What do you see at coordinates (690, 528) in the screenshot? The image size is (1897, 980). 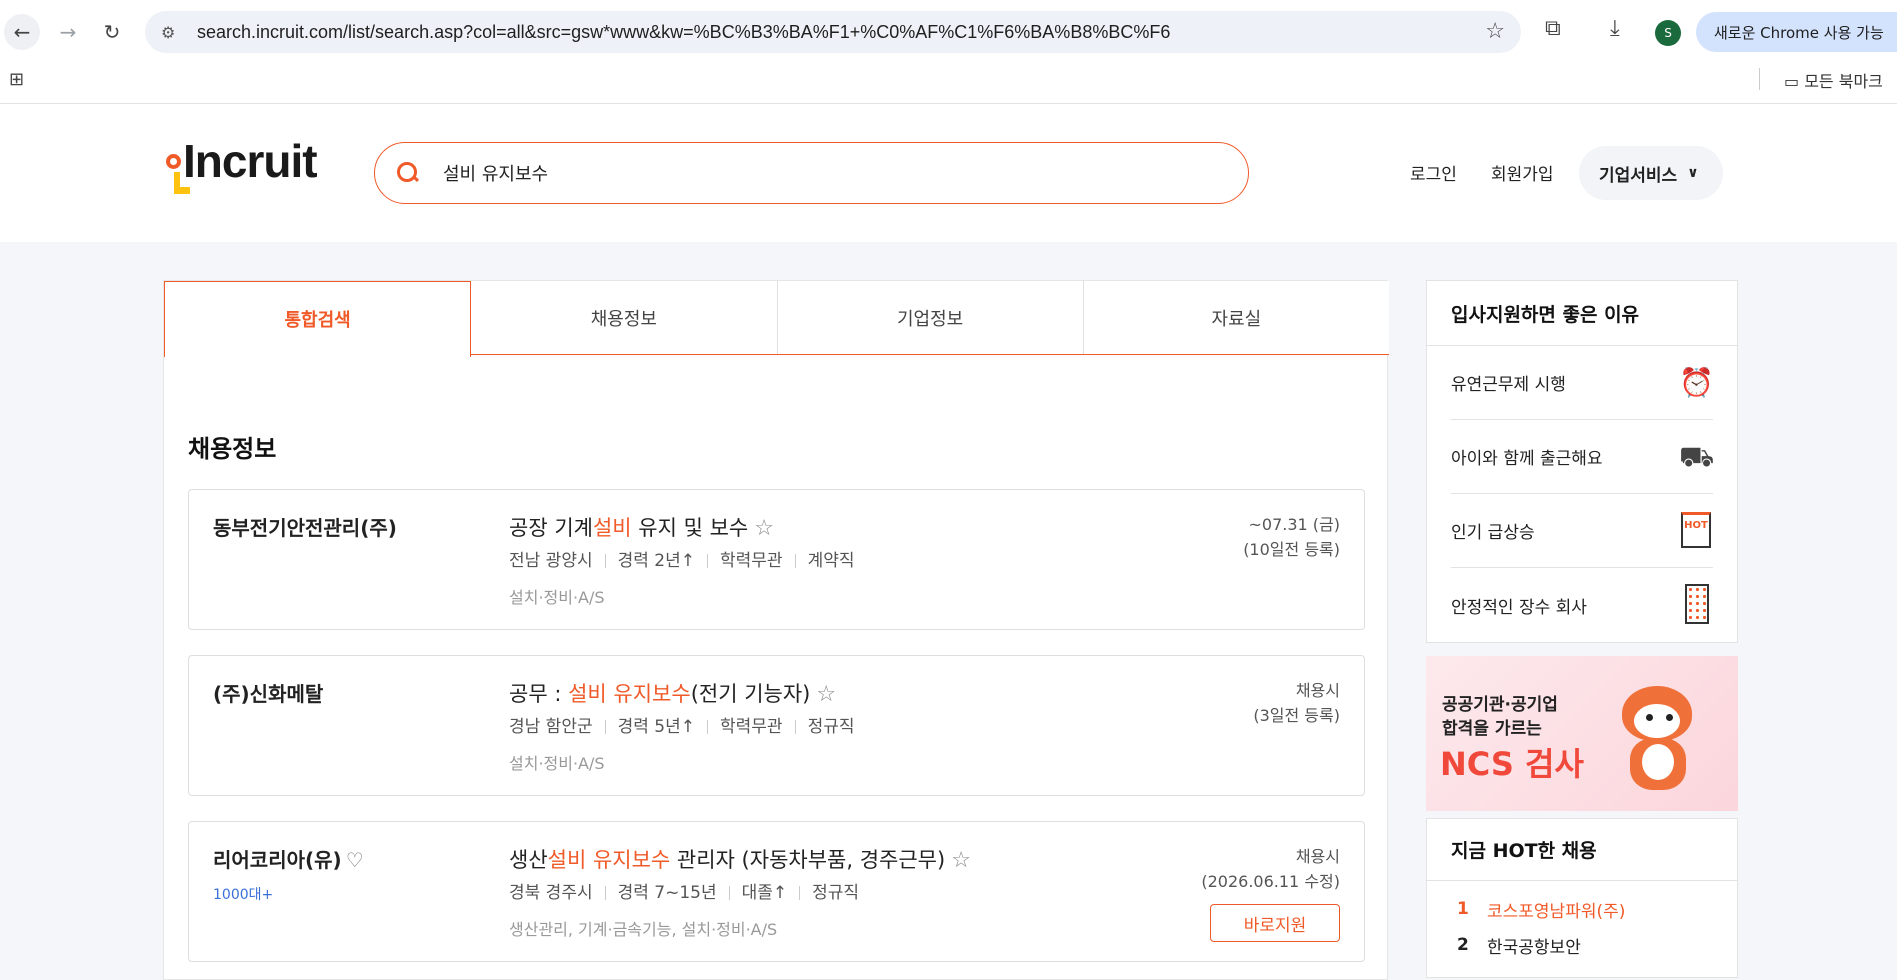 I see `job-title-post: 유지 및 보수` at bounding box center [690, 528].